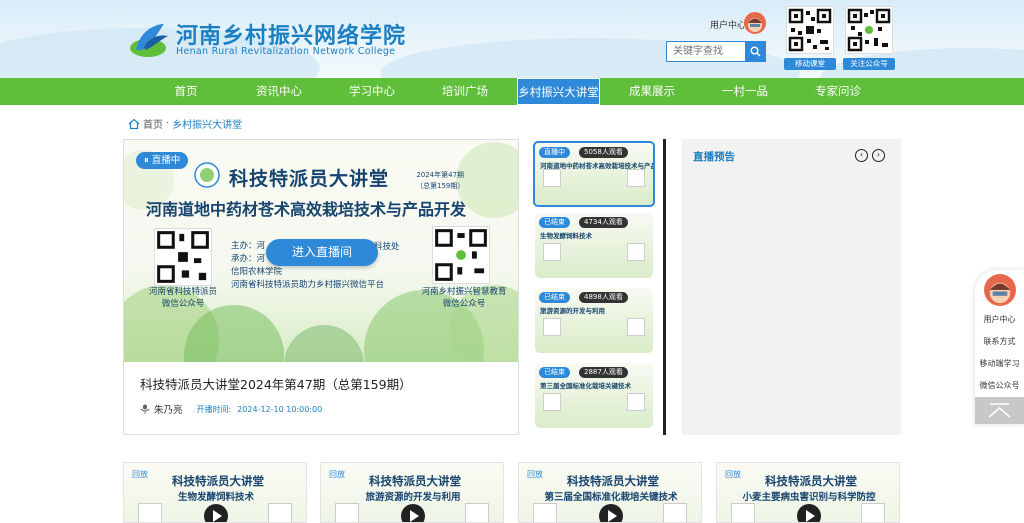 Image resolution: width=1024 pixels, height=523 pixels. I want to click on preview-title: 直播预告, so click(714, 157).